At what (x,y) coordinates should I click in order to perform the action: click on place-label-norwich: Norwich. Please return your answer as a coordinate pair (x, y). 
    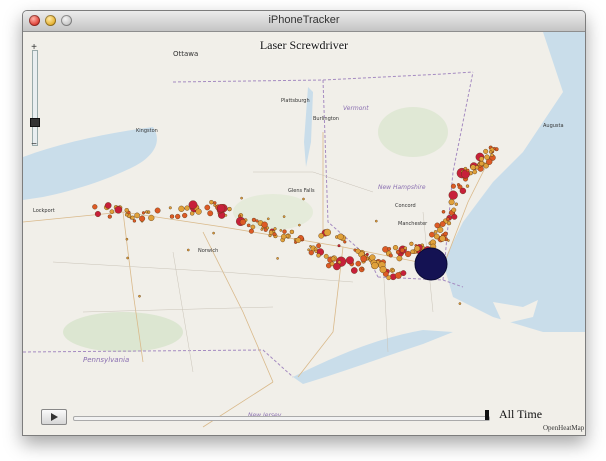
    Looking at the image, I should click on (208, 251).